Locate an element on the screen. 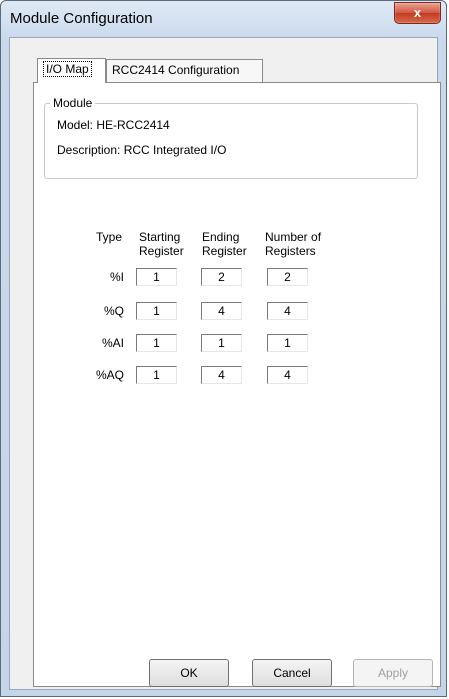 The height and width of the screenshot is (699, 449). number-of-registers-field: 2 is located at coordinates (287, 277).